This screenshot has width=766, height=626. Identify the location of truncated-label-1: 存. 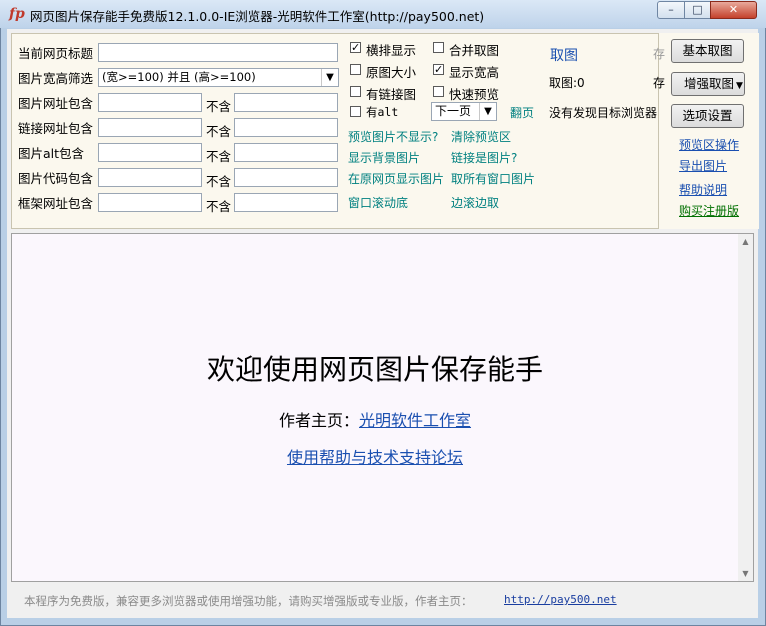
(659, 54).